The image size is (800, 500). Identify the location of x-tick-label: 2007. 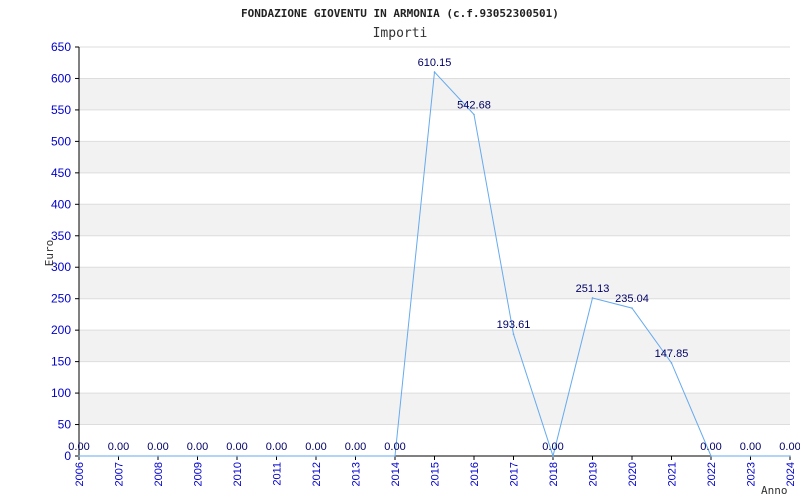
(120, 474).